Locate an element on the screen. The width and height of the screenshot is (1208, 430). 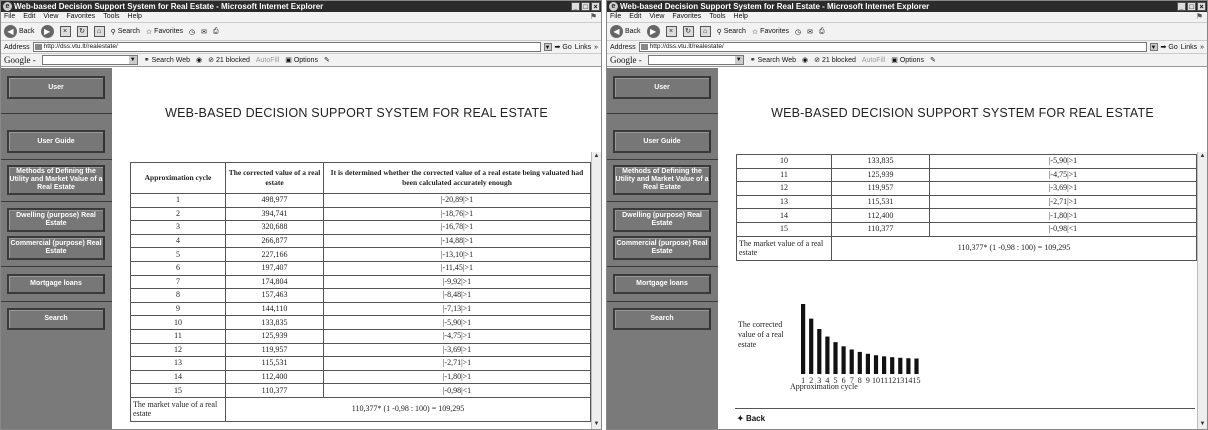
cell-accuracy: |-1,80|>1 is located at coordinates (1063, 215).